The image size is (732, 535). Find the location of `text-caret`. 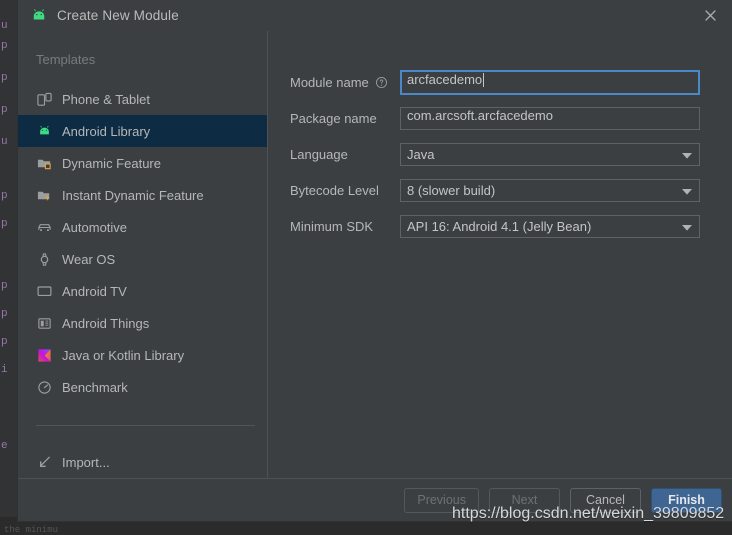

text-caret is located at coordinates (484, 79).